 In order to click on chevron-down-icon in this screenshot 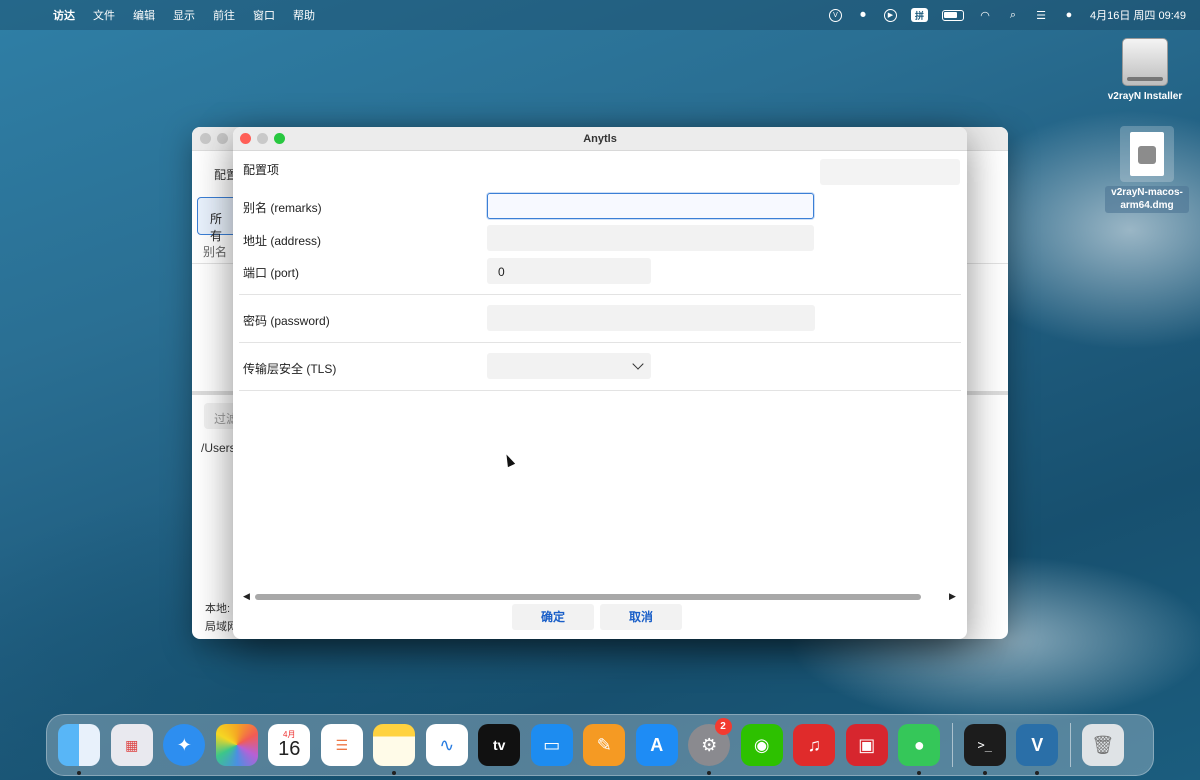, I will do `click(638, 364)`.